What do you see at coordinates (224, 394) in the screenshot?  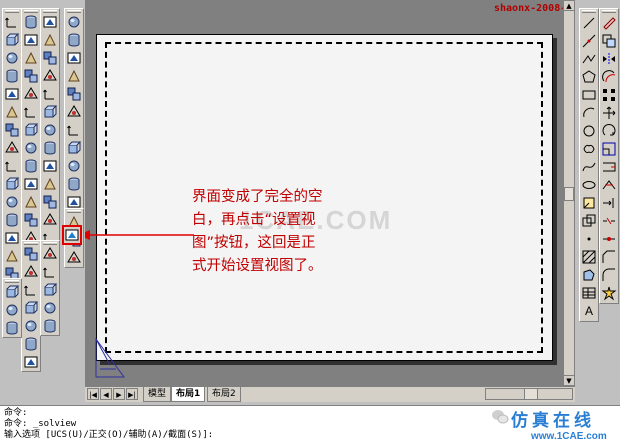 I see `tab-layout2: 布局2` at bounding box center [224, 394].